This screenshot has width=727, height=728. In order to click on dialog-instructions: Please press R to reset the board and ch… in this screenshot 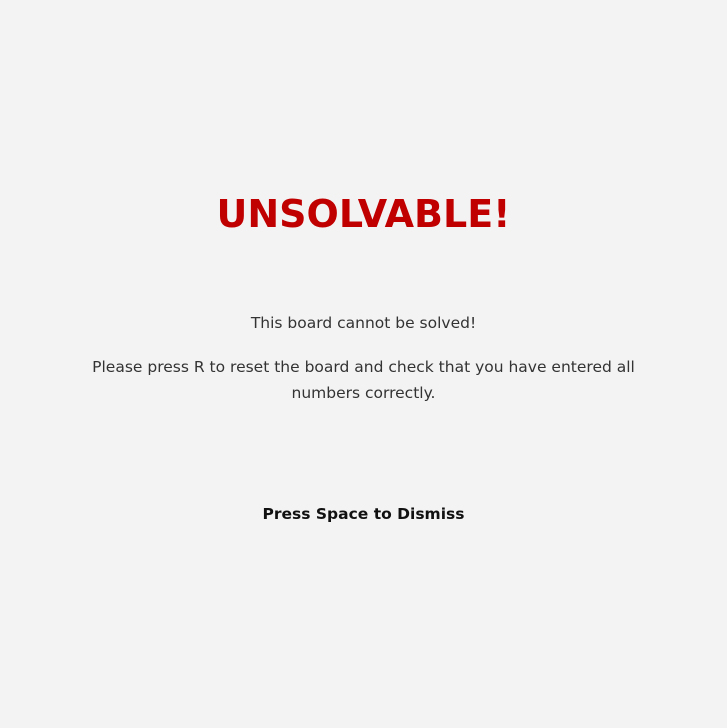, I will do `click(363, 380)`.